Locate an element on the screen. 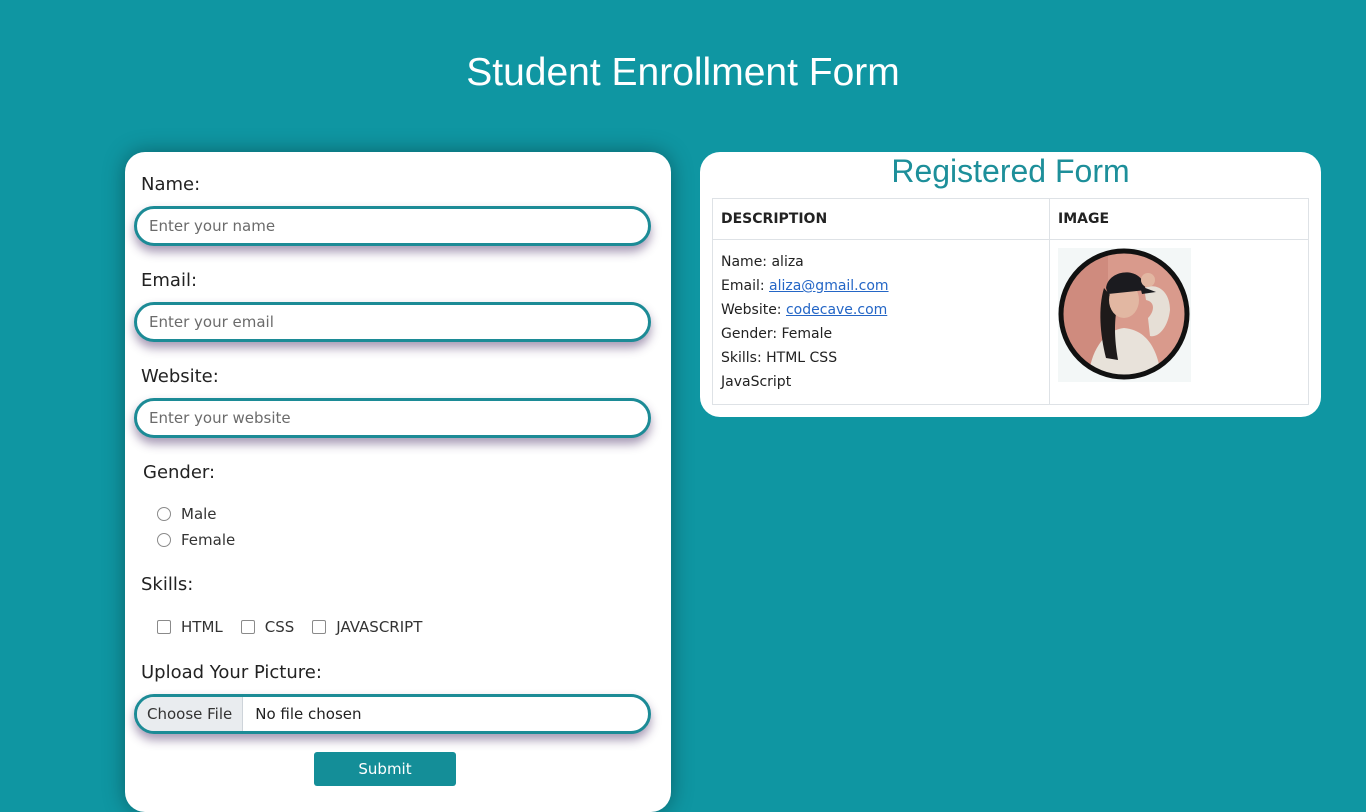  name-input is located at coordinates (392, 226).